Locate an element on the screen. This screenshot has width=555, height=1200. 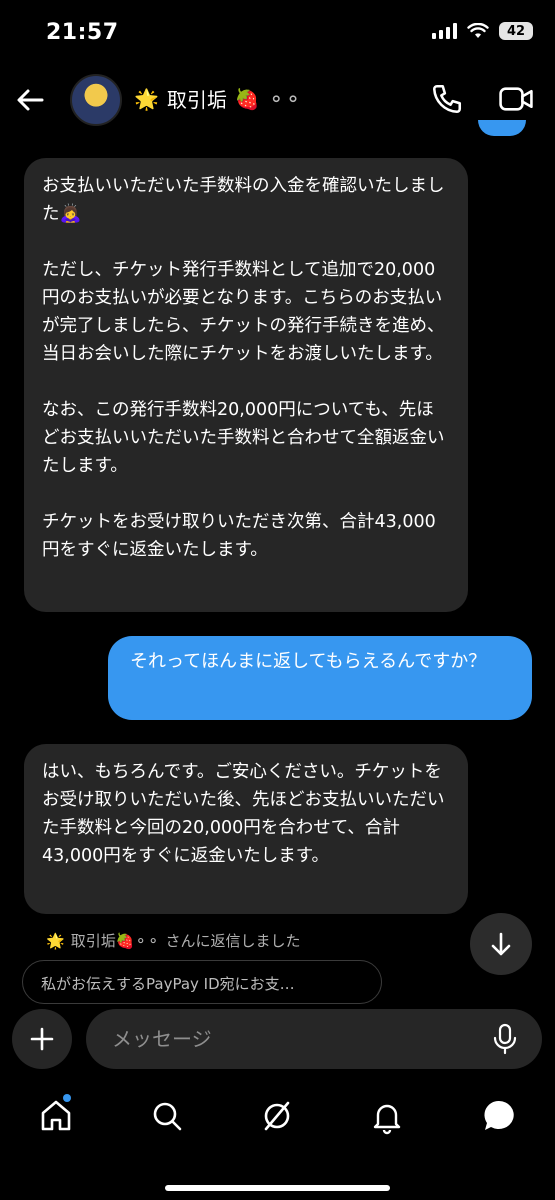
home-indicator is located at coordinates (277, 1188).